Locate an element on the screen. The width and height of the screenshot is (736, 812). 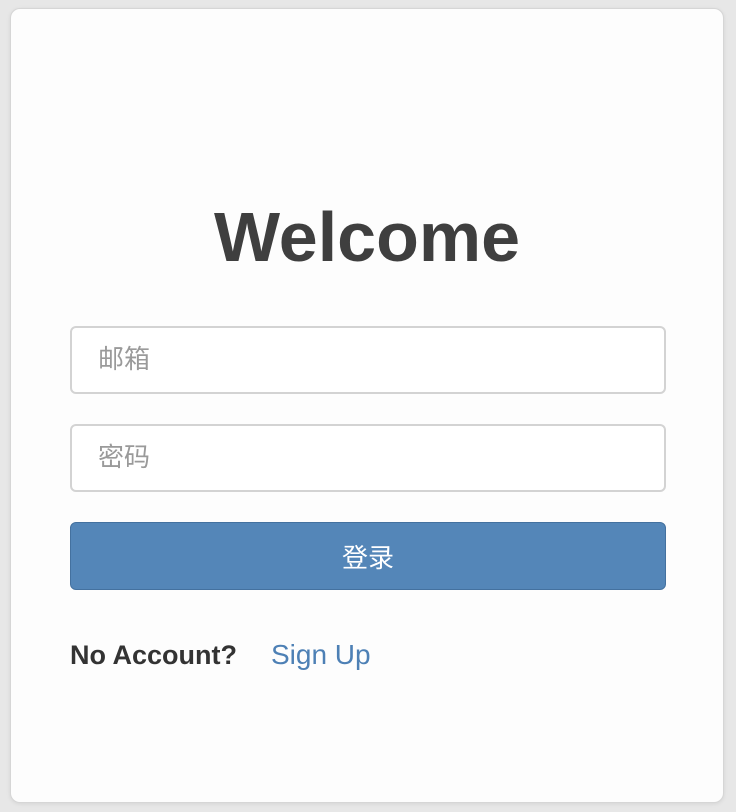
password-field is located at coordinates (368, 458).